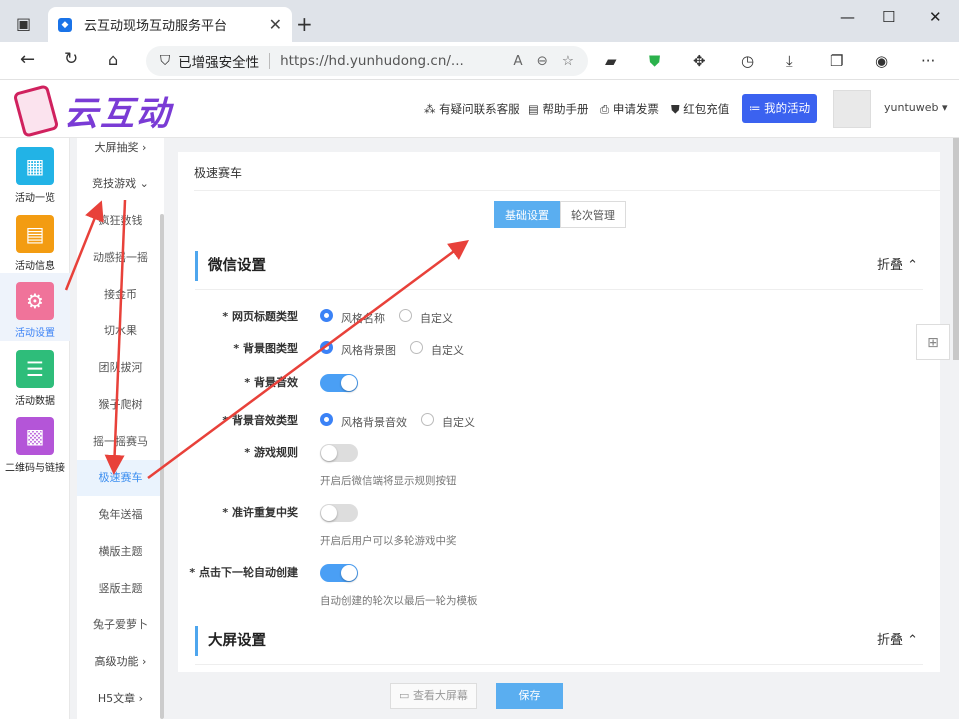 The image size is (959, 719). What do you see at coordinates (65, 24) in the screenshot?
I see `favicon-icon: ◆` at bounding box center [65, 24].